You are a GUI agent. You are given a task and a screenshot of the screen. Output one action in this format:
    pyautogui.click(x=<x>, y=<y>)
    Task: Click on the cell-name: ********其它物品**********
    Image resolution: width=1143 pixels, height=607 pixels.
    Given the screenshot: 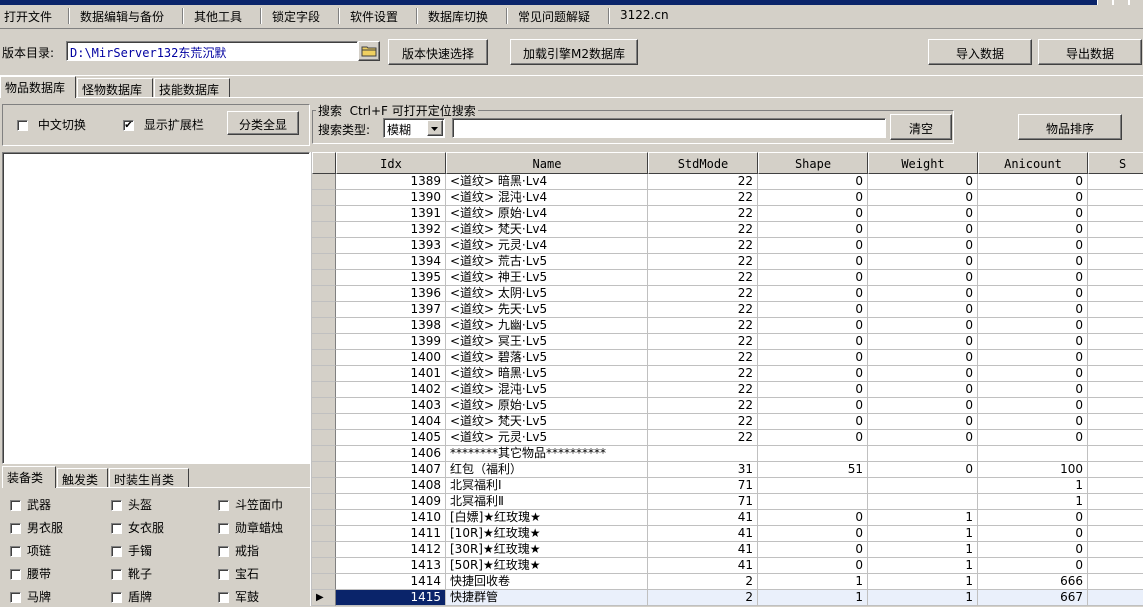 What is the action you would take?
    pyautogui.click(x=547, y=454)
    